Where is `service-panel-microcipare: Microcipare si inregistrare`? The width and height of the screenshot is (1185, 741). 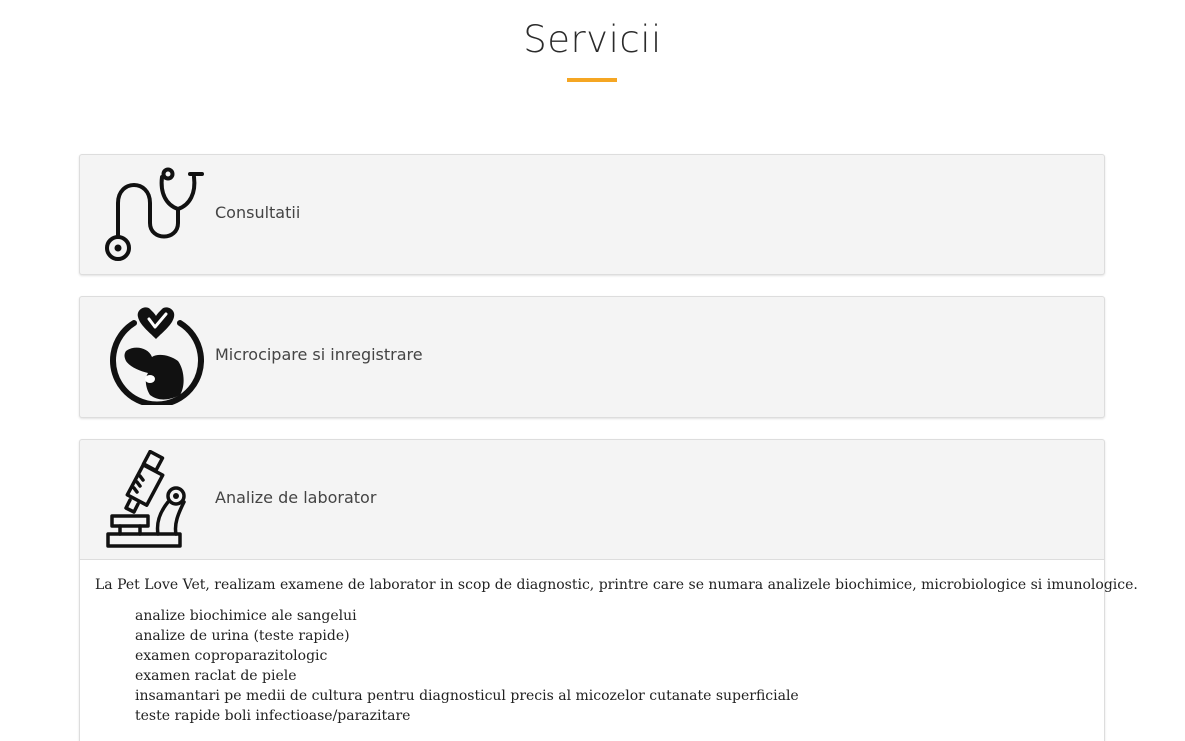
service-panel-microcipare: Microcipare si inregistrare is located at coordinates (592, 357).